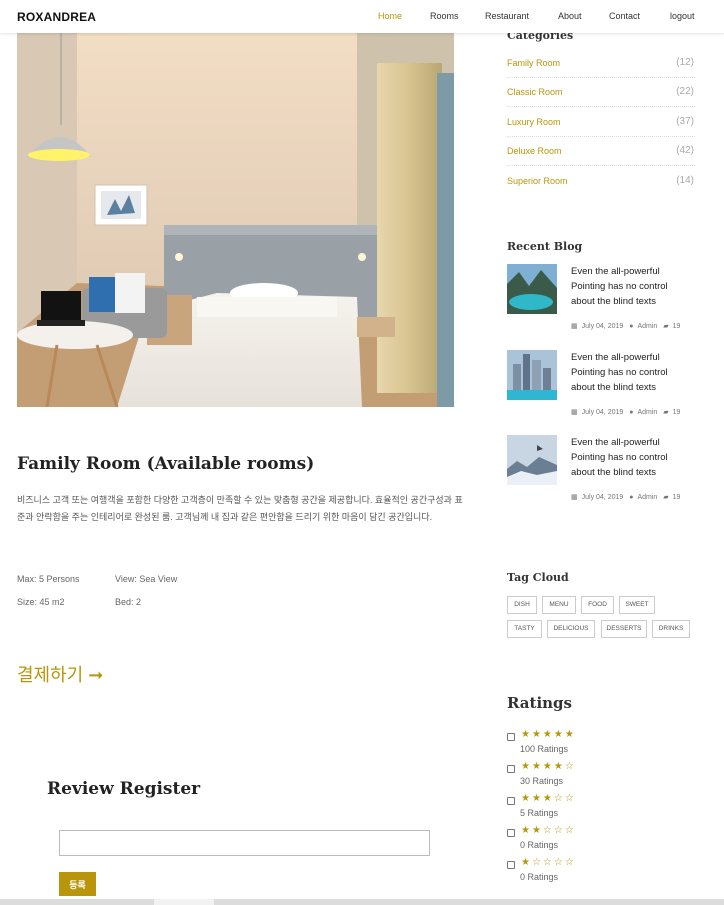 The image size is (724, 905). I want to click on tag-tasty: TASTY, so click(524, 629).